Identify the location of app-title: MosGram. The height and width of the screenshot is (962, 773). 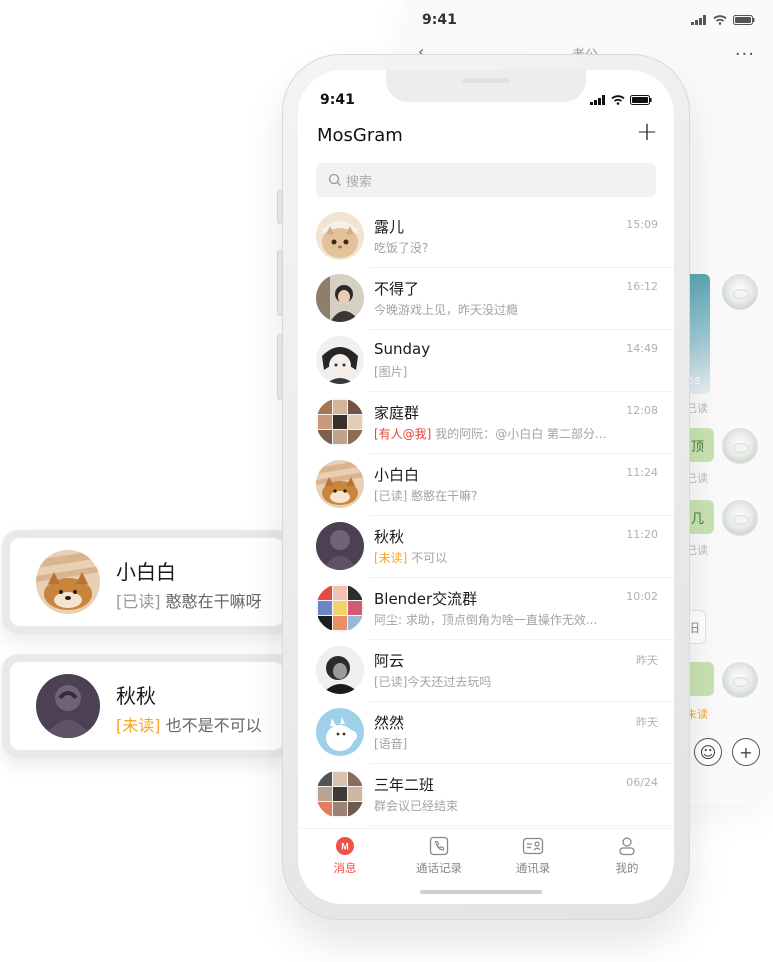
(360, 135).